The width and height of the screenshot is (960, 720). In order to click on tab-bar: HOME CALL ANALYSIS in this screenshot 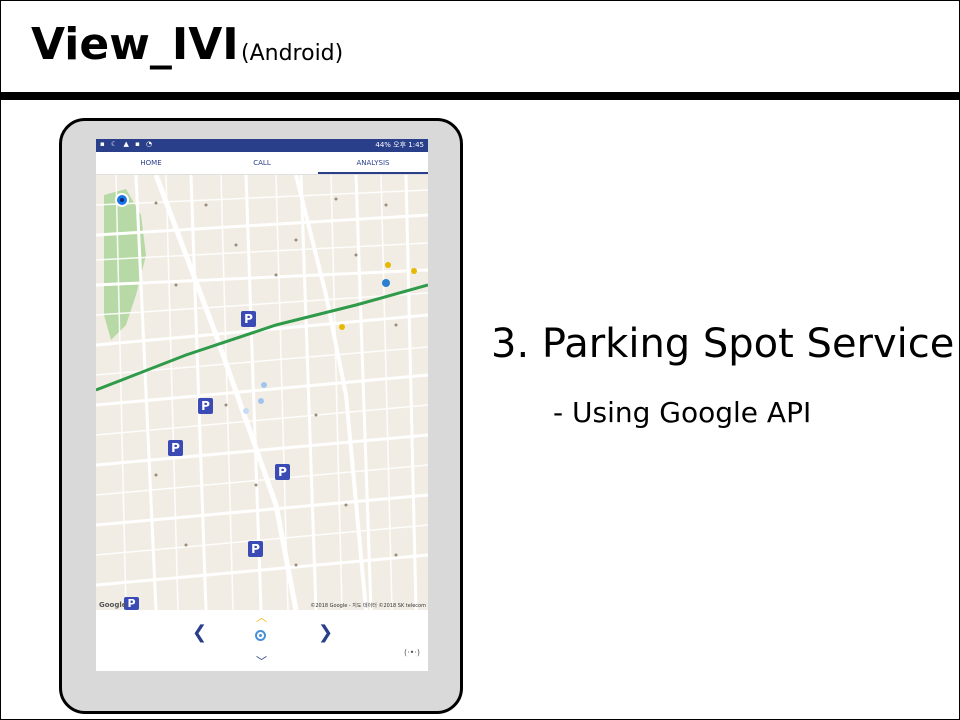, I will do `click(262, 163)`.